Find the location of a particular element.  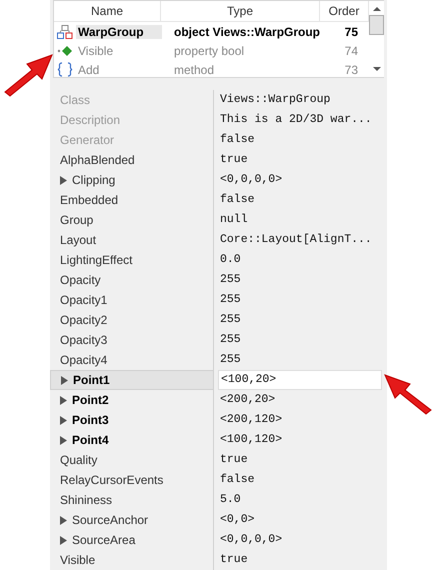

member-row: Add method 73 is located at coordinates (211, 69).